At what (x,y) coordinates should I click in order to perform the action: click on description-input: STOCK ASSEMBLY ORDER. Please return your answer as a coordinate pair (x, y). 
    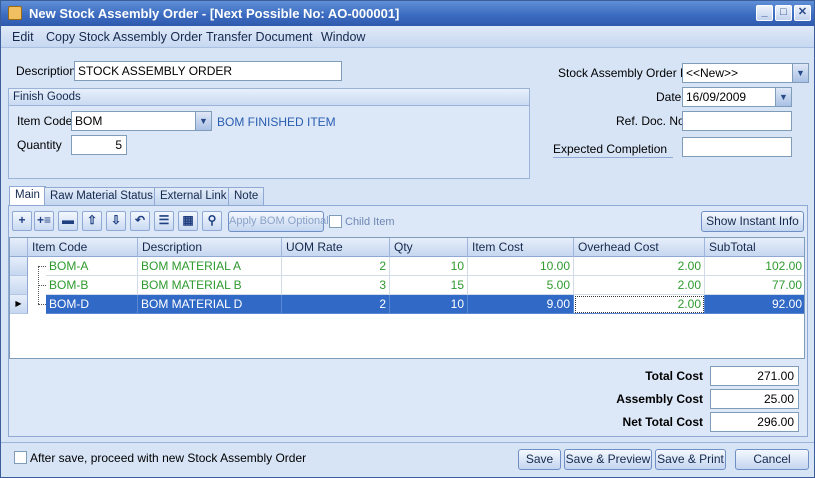
    Looking at the image, I should click on (208, 71).